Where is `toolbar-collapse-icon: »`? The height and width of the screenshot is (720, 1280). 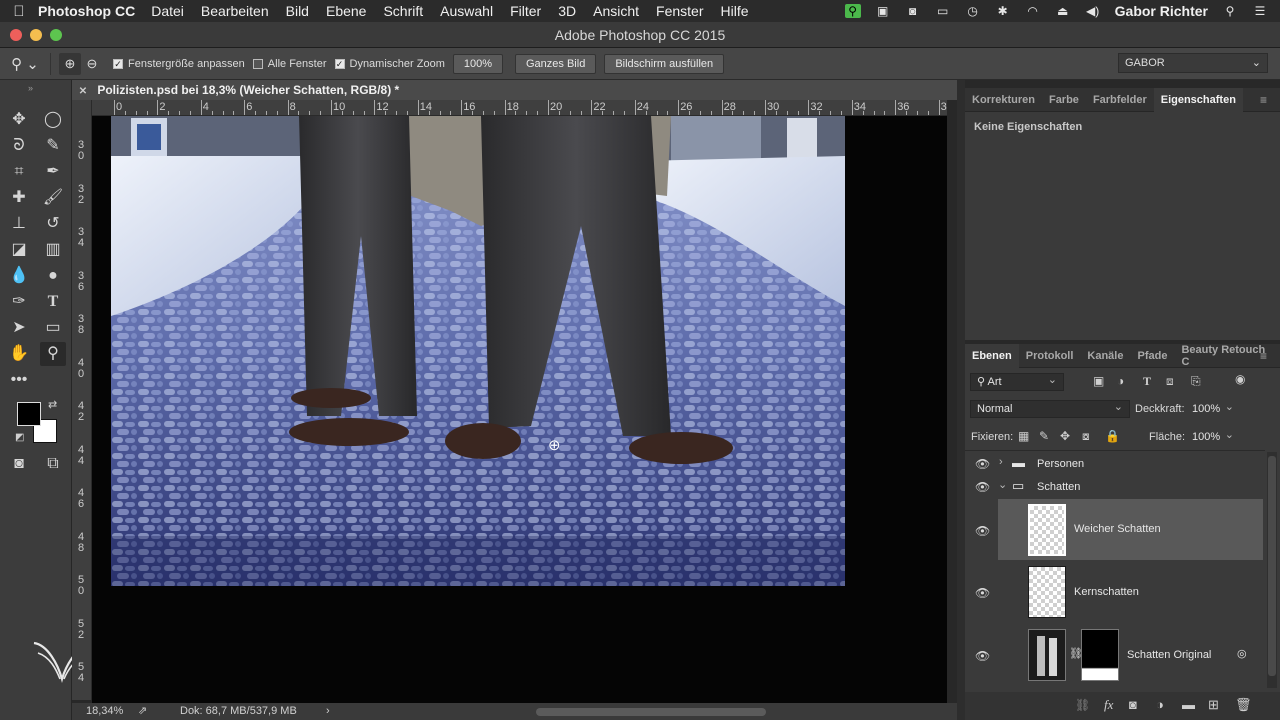
toolbar-collapse-icon: » is located at coordinates (30, 88).